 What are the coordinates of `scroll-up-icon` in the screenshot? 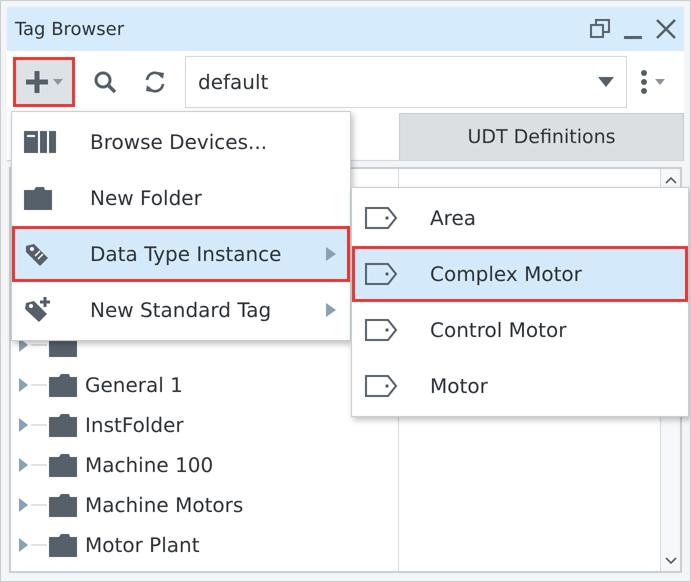 It's located at (670, 180).